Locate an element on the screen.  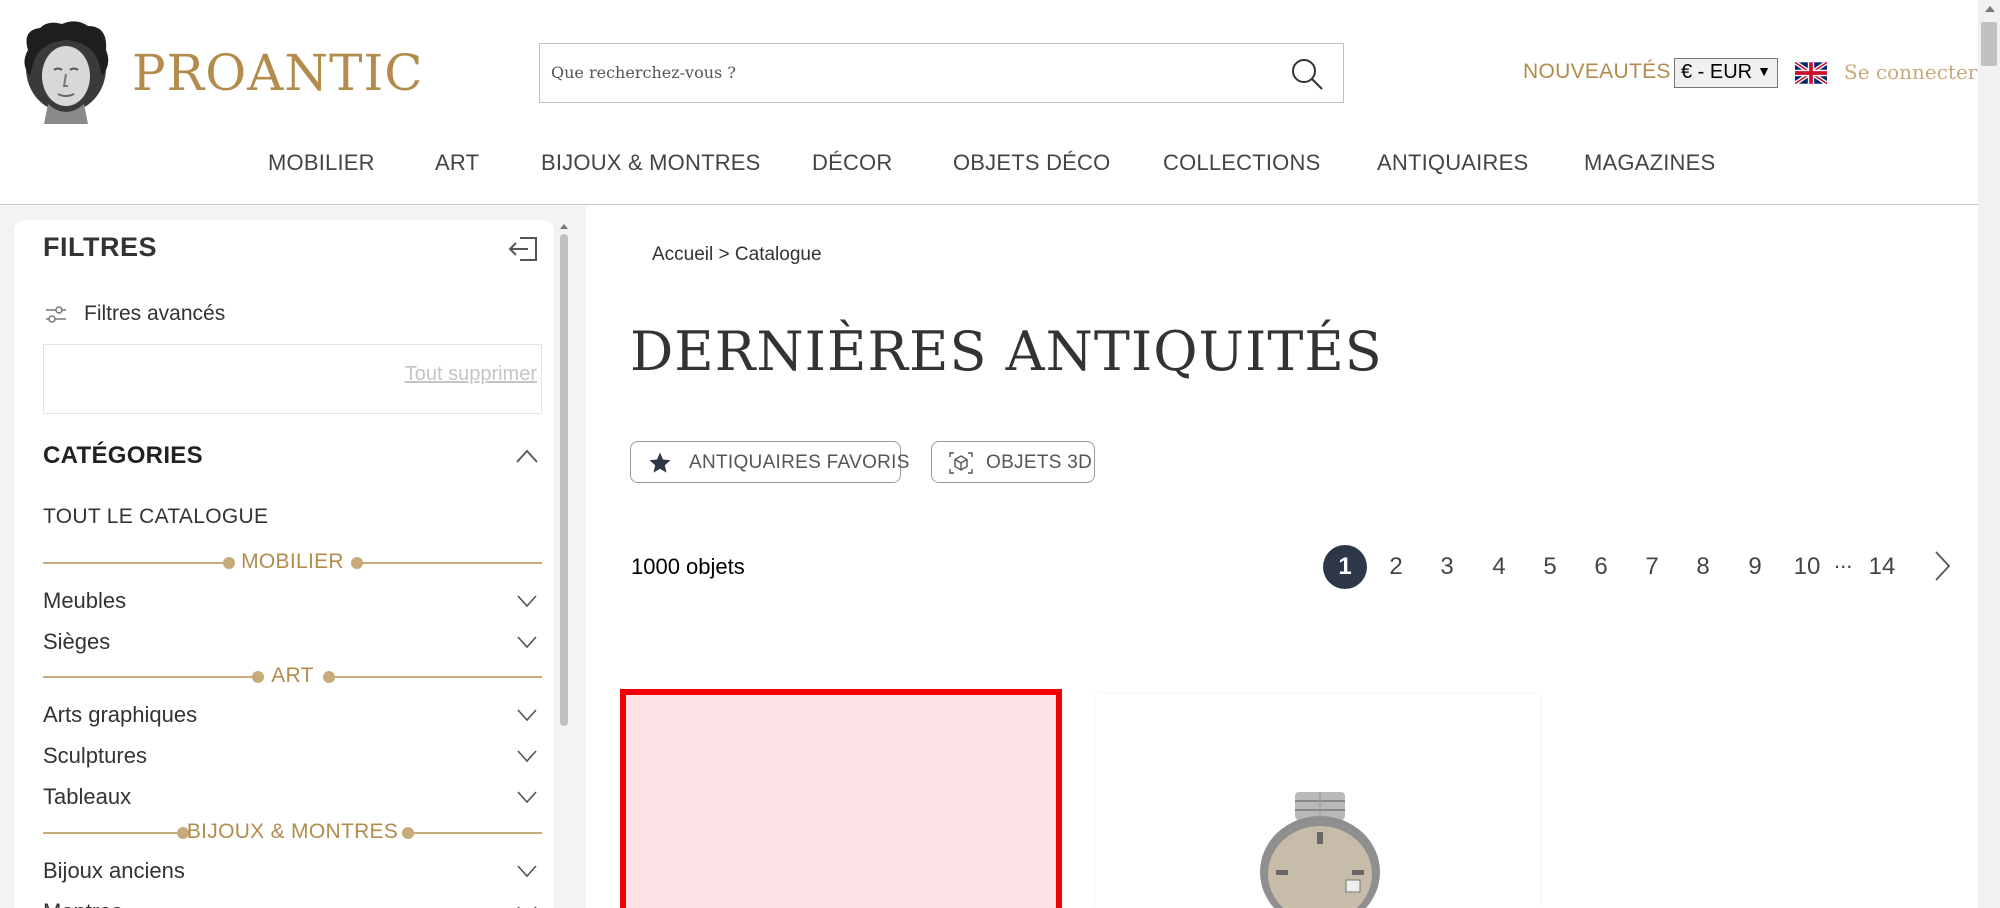
sidebar-scrollbar is located at coordinates (564, 480).